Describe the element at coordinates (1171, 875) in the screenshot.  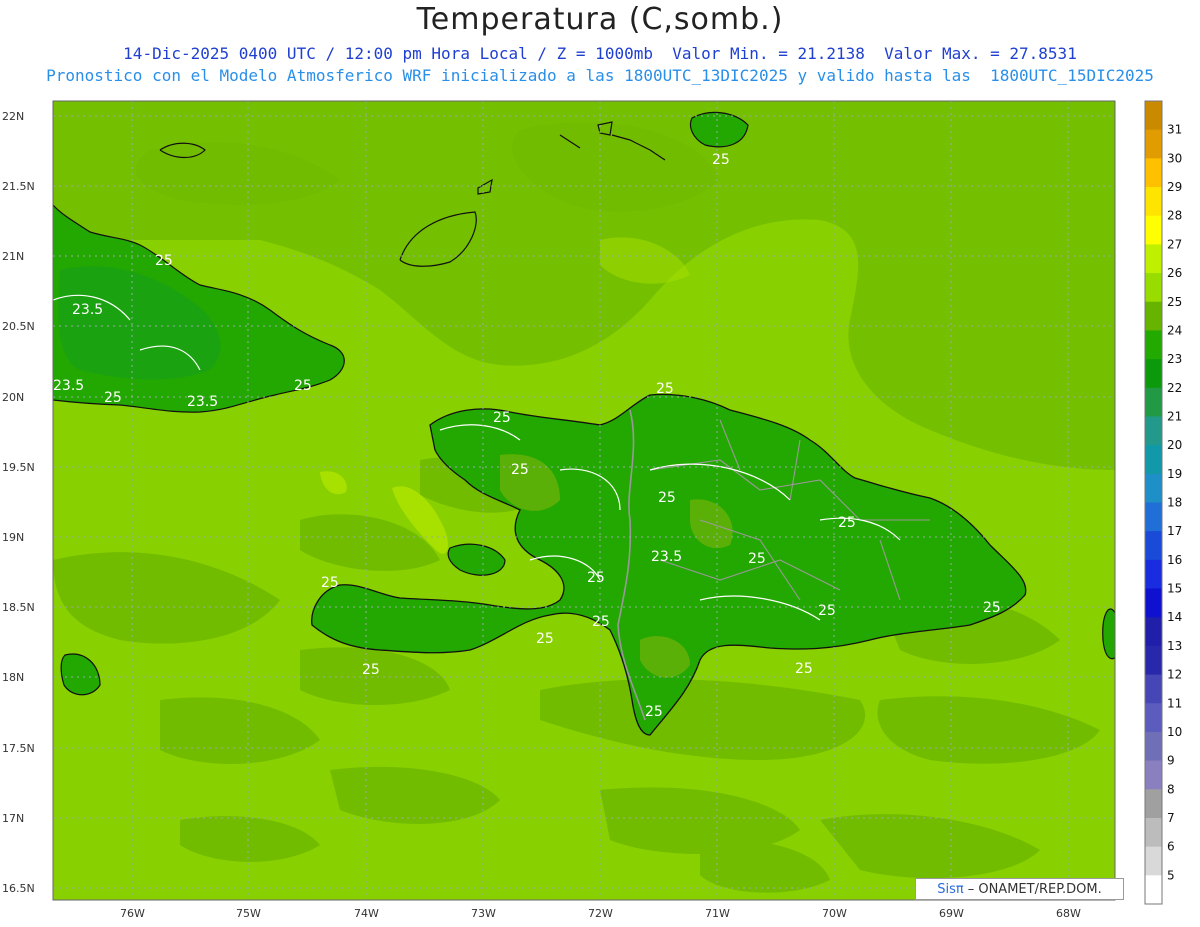
I see `colorbar-label: 5` at that location.